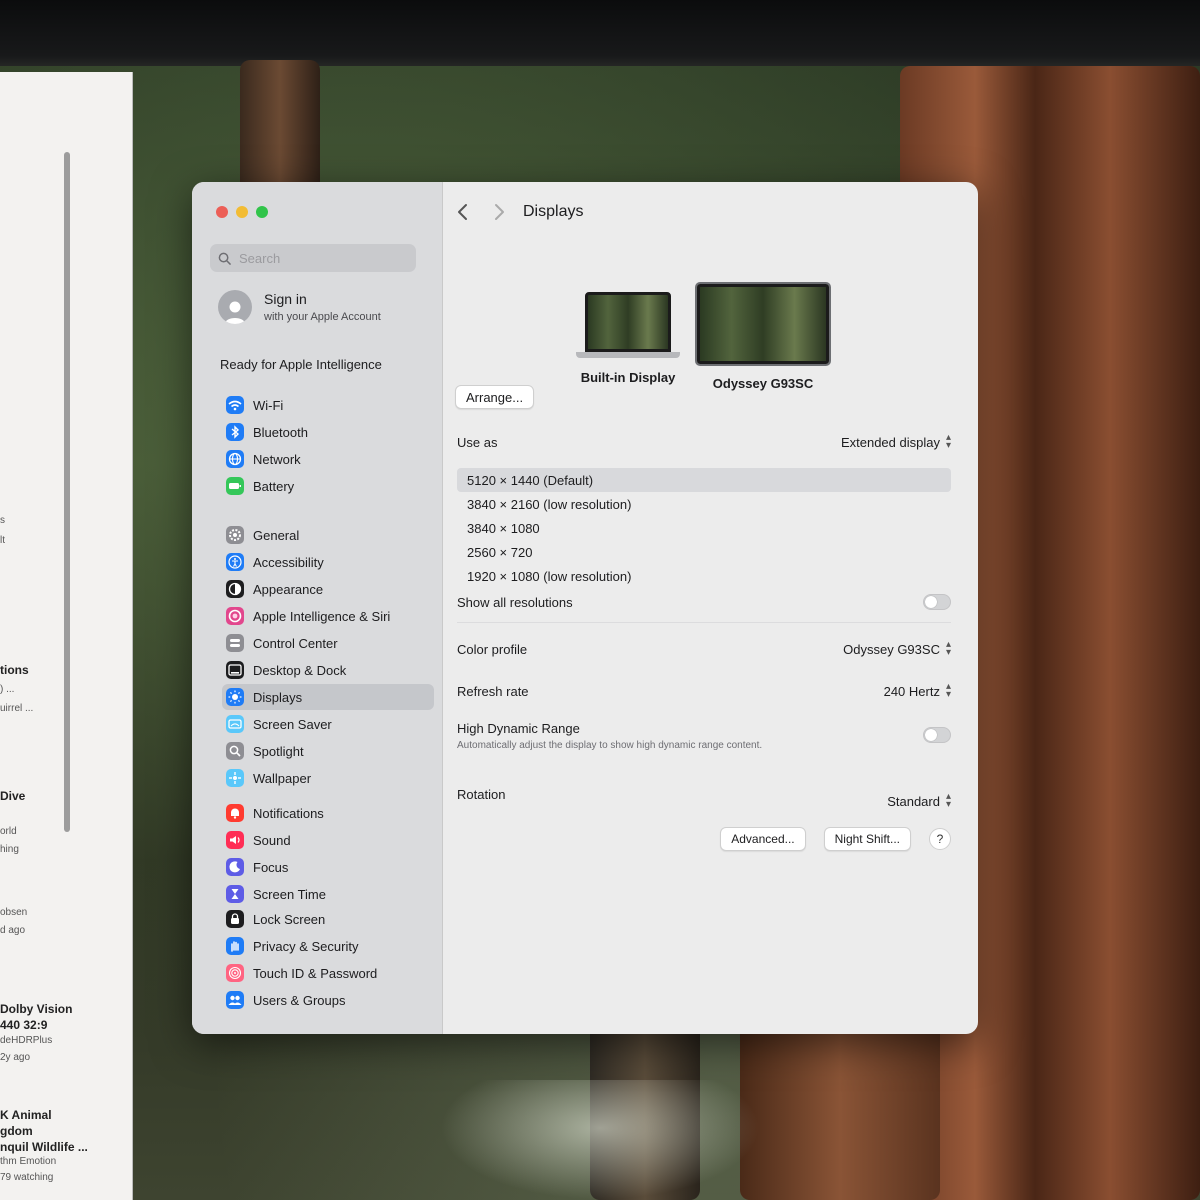  Describe the element at coordinates (301, 364) in the screenshot. I see `apple-intelligence-ready: Ready for Apple Intelligence` at that location.